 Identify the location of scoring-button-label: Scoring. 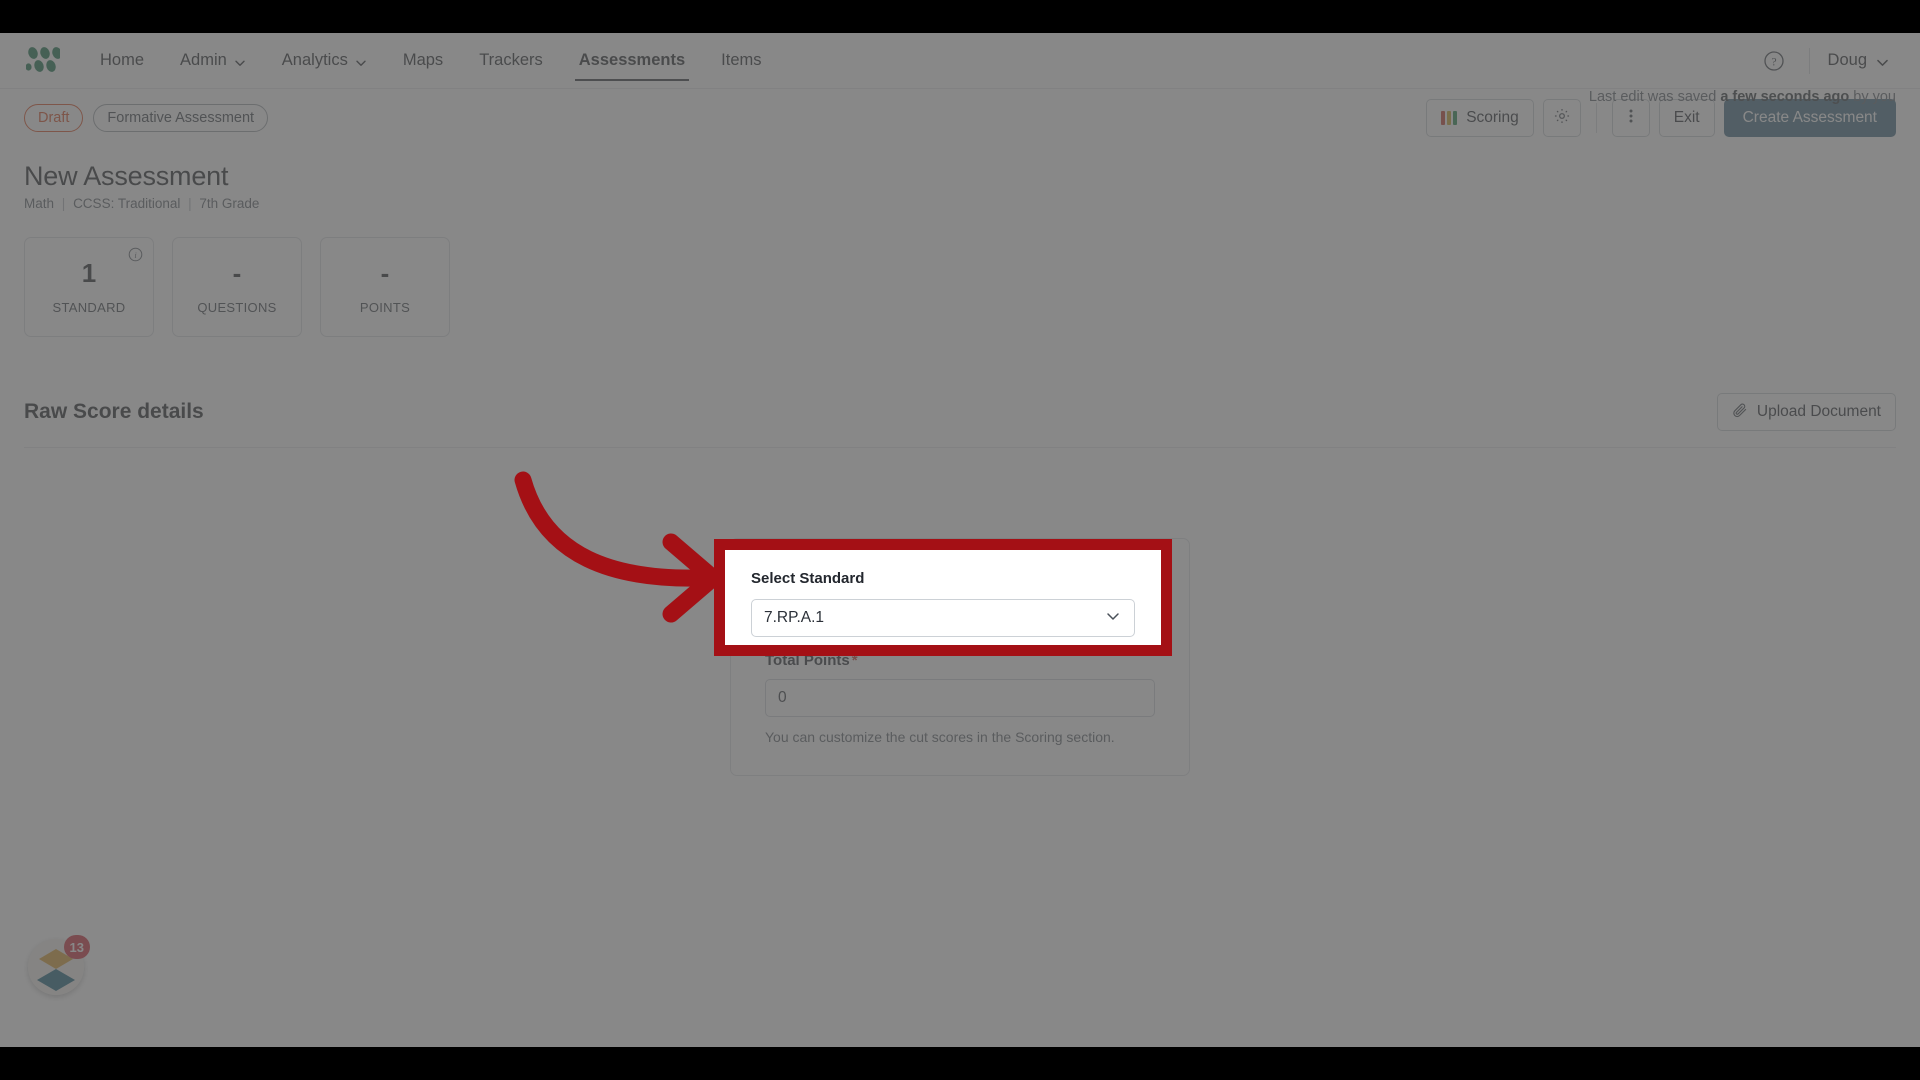
(1492, 117).